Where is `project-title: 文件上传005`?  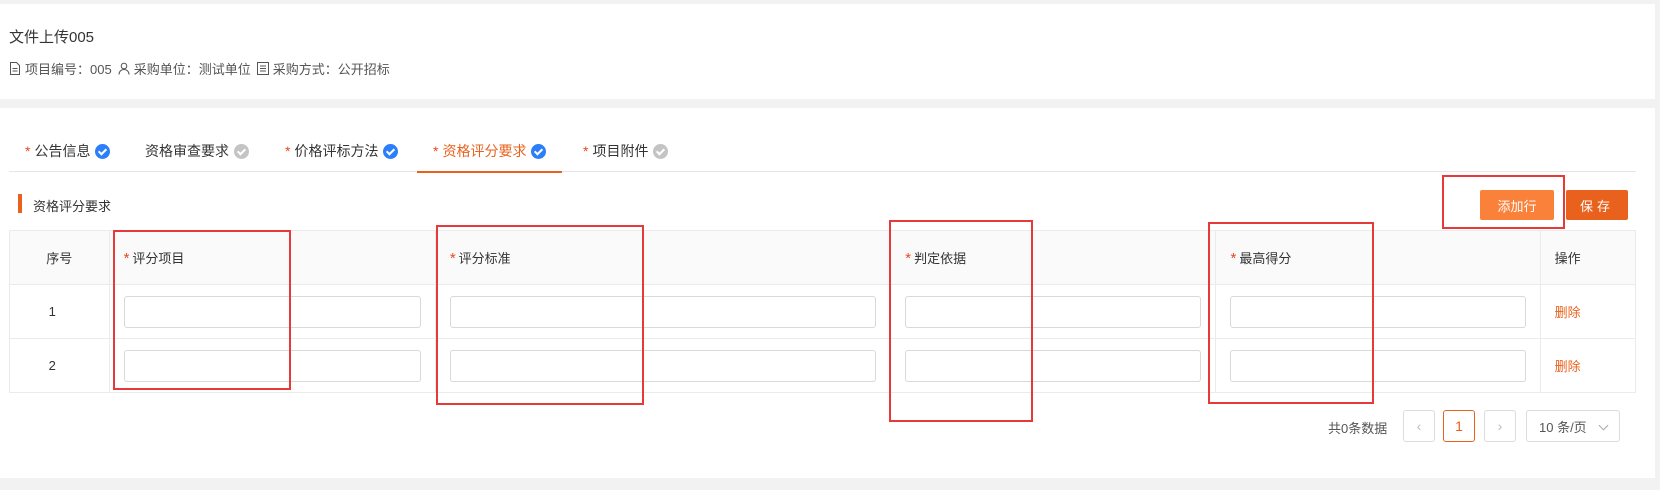 project-title: 文件上传005 is located at coordinates (52, 37).